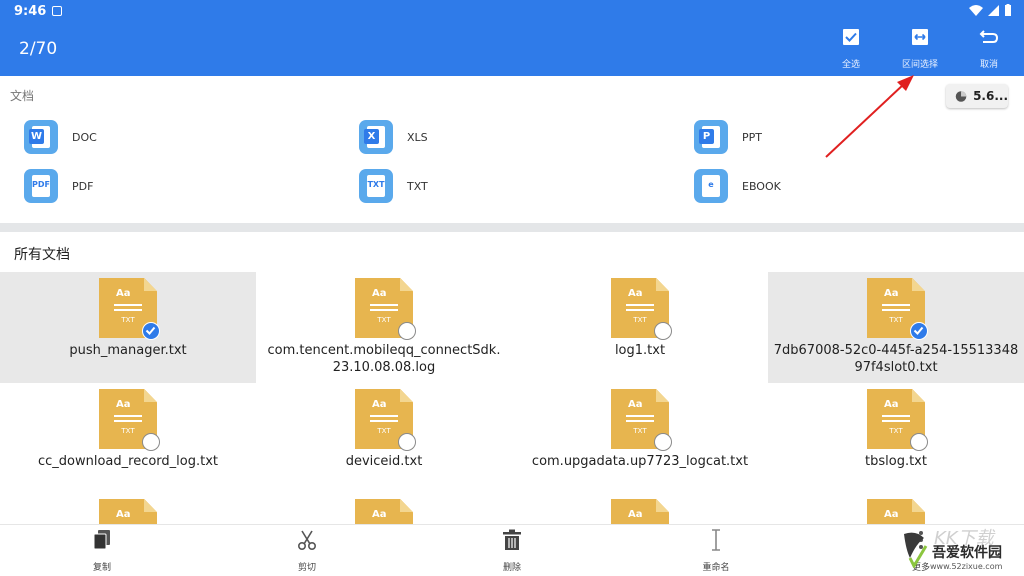 This screenshot has width=1024, height=576. What do you see at coordinates (102, 551) in the screenshot?
I see `copy-button: 复制` at bounding box center [102, 551].